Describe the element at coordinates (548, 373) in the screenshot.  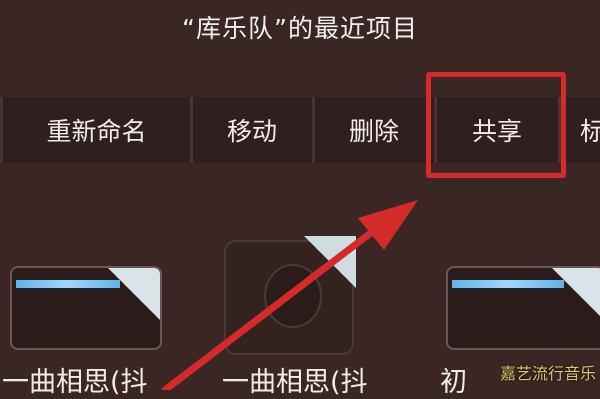
I see `watermark: 嘉艺流行音乐` at that location.